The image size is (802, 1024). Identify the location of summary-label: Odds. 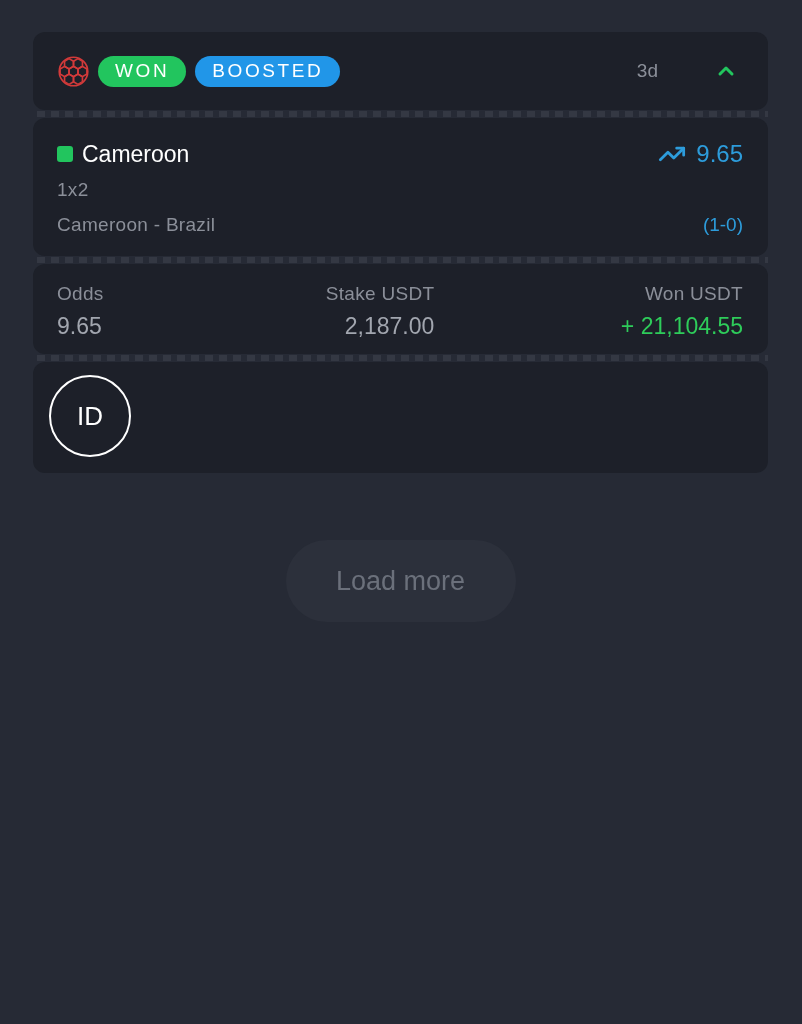
(80, 294).